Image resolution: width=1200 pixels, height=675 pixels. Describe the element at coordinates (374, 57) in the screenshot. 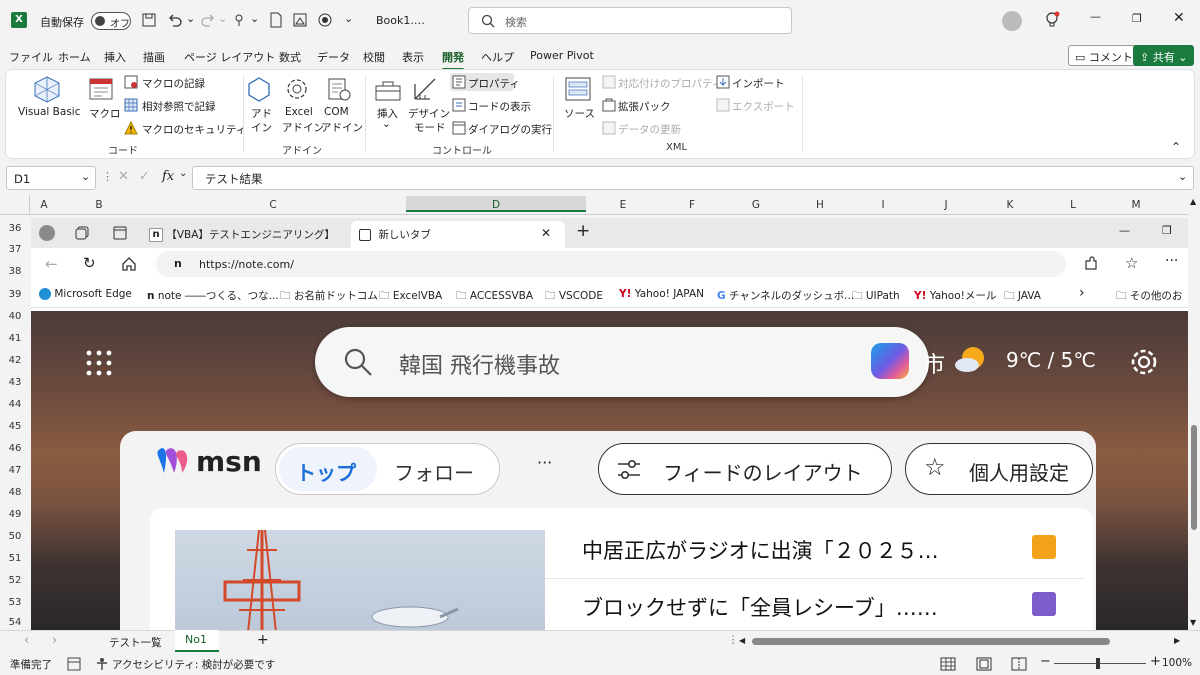

I see `menu-review: 校閲` at that location.